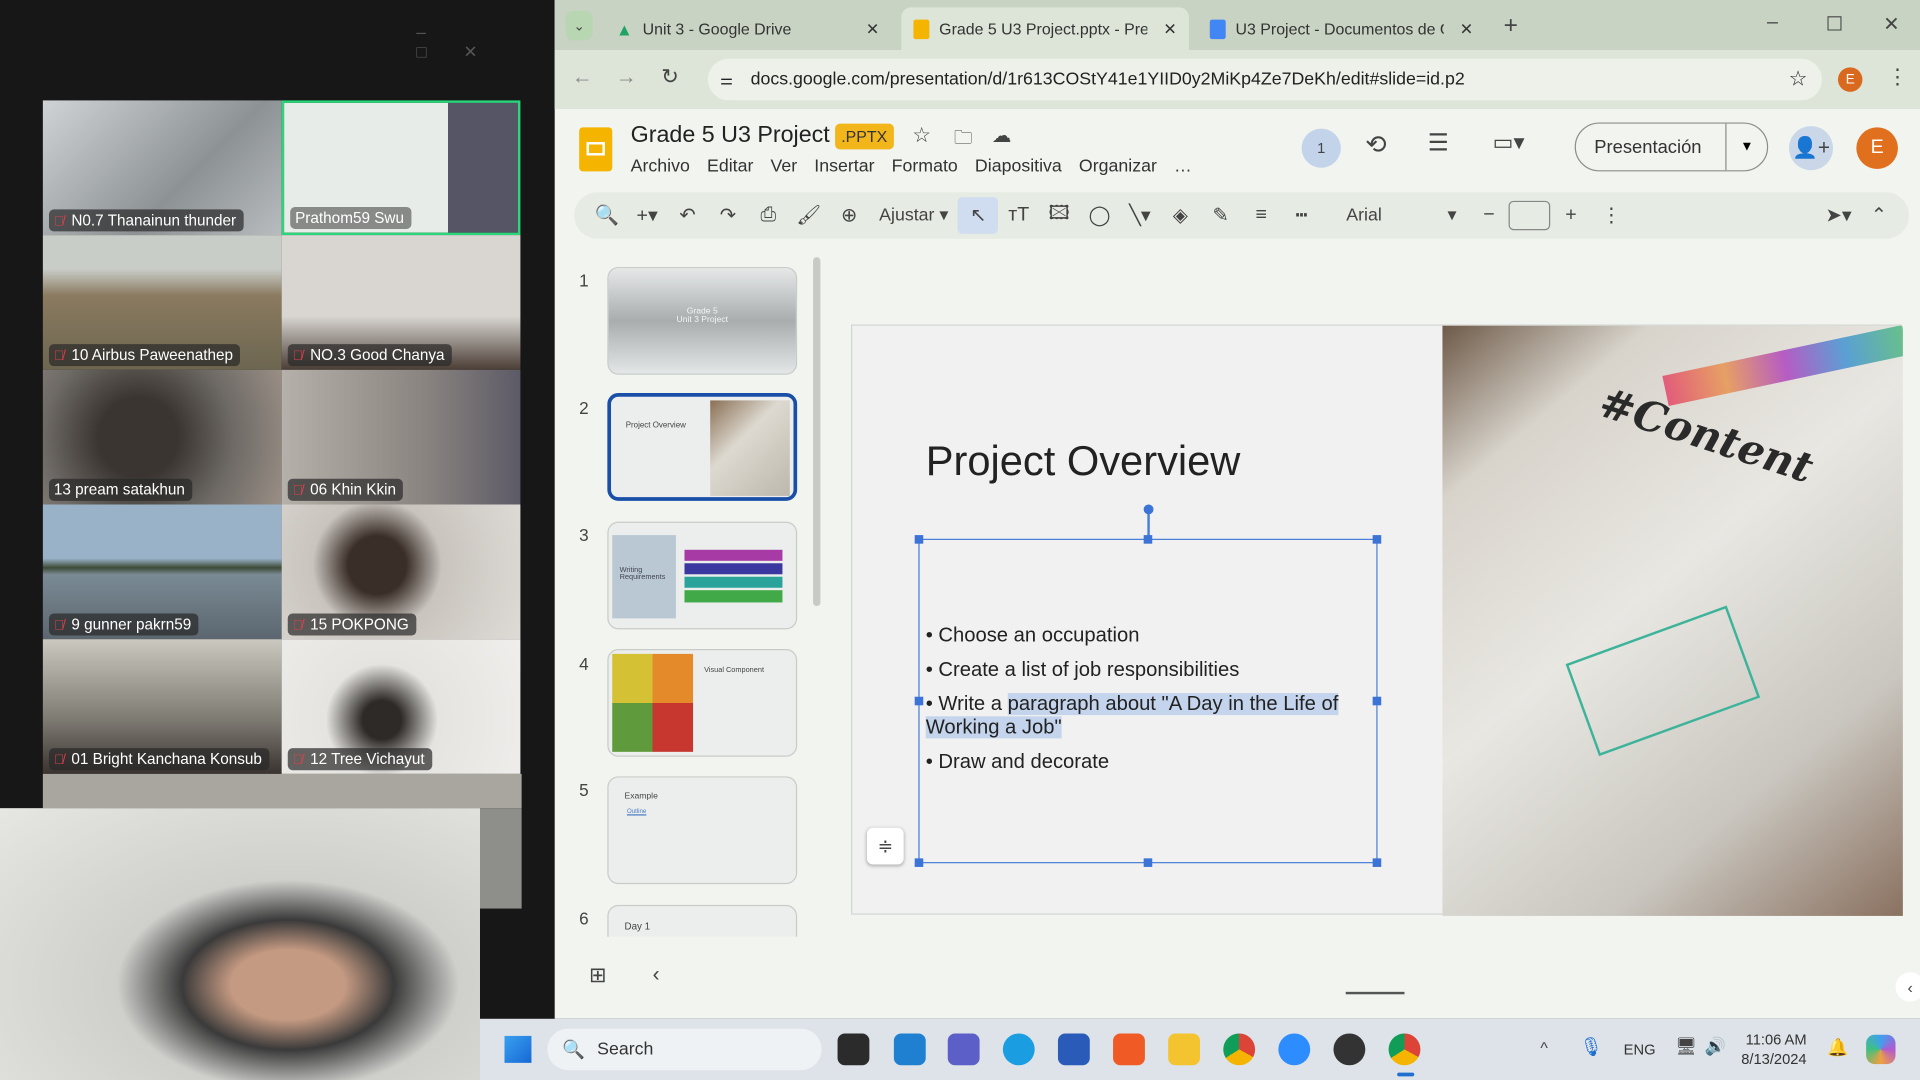 This screenshot has height=1080, width=1920. I want to click on self-video-teacher, so click(240, 944).